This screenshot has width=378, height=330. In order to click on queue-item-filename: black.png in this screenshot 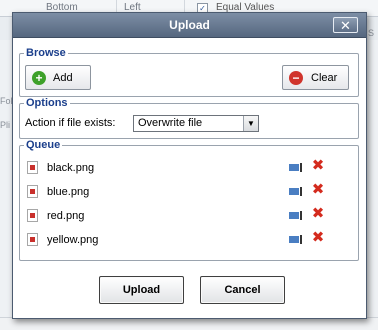, I will do `click(71, 168)`.